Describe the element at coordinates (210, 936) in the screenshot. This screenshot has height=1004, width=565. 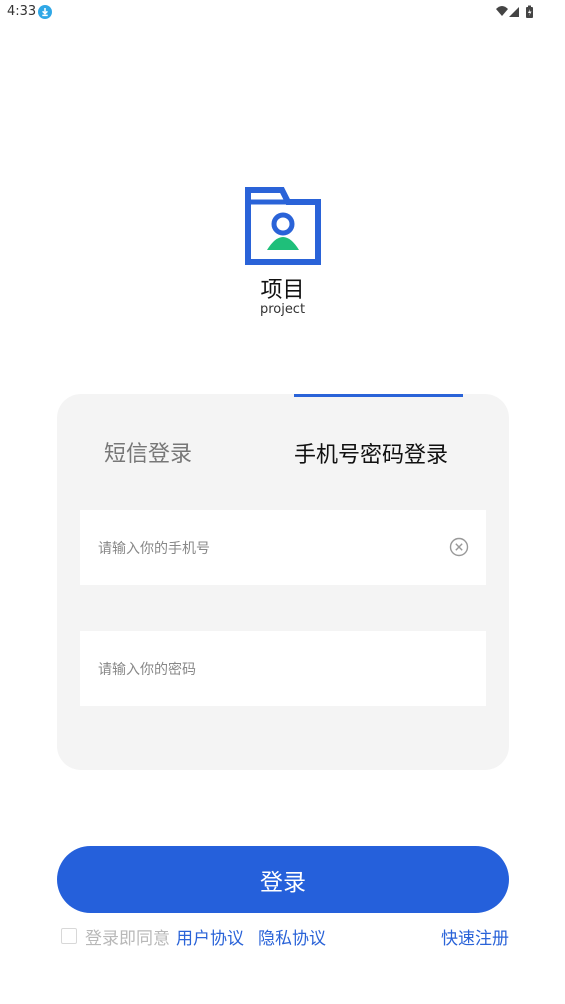
I see `user-agreement-link: 用户协议` at that location.